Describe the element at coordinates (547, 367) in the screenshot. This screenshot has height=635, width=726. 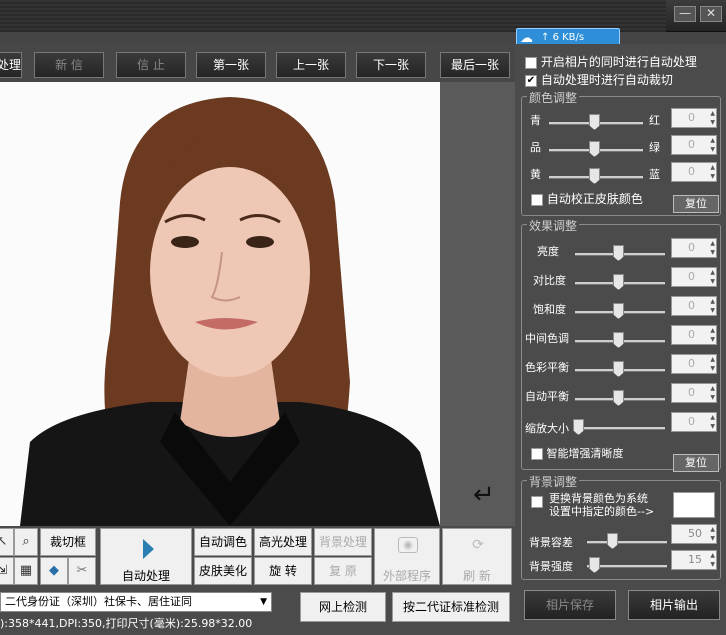
I see `color-balance-label: 色彩平衡` at that location.